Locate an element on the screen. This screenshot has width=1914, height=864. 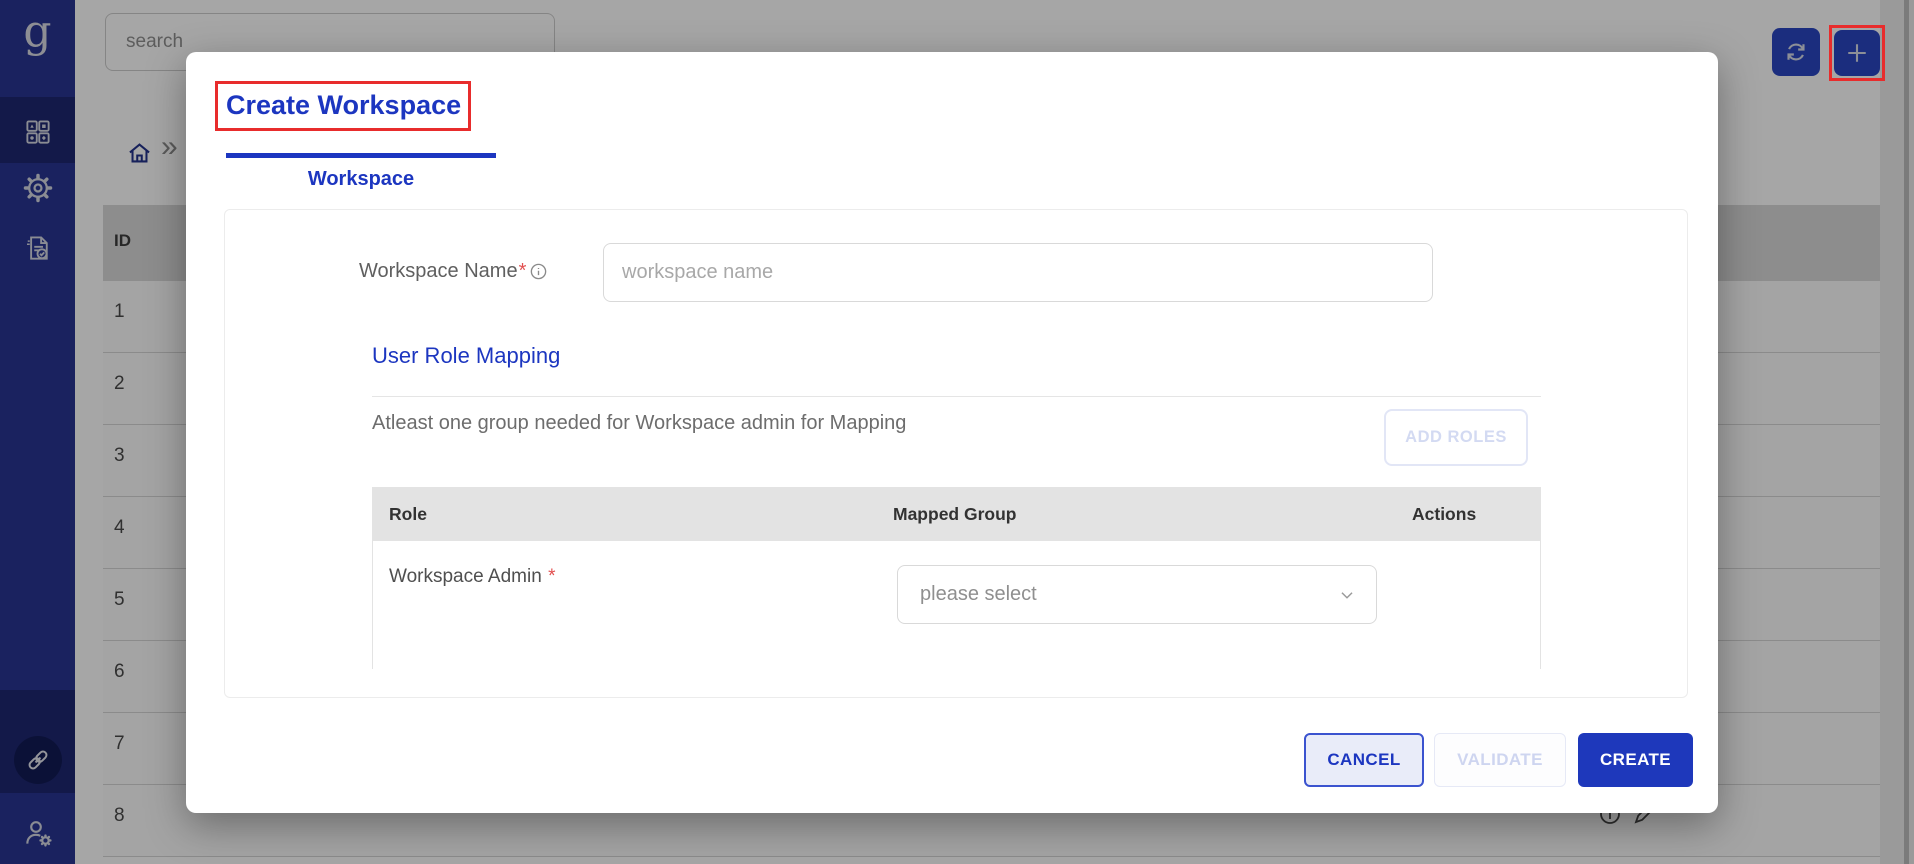
section-divider is located at coordinates (956, 396).